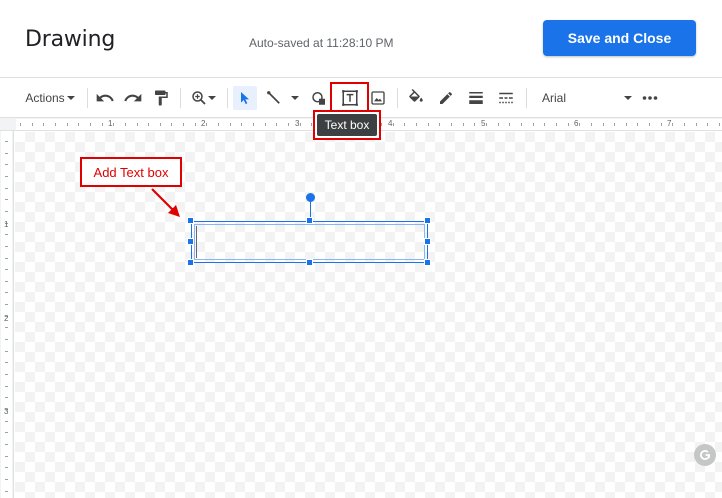  I want to click on image-icon, so click(378, 98).